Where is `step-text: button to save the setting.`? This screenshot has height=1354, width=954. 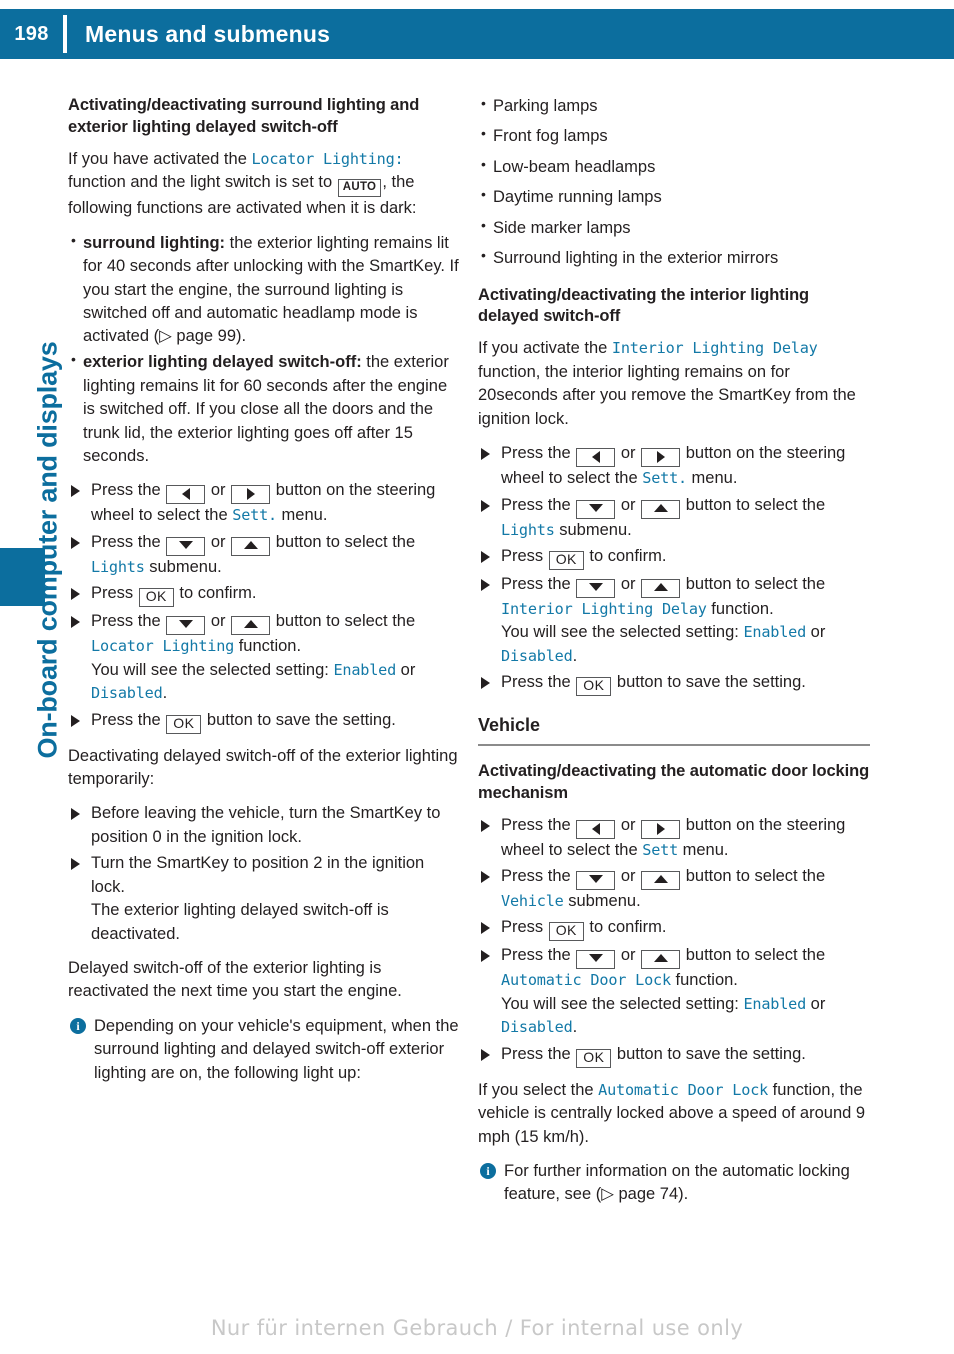 step-text: button to save the setting. is located at coordinates (709, 682).